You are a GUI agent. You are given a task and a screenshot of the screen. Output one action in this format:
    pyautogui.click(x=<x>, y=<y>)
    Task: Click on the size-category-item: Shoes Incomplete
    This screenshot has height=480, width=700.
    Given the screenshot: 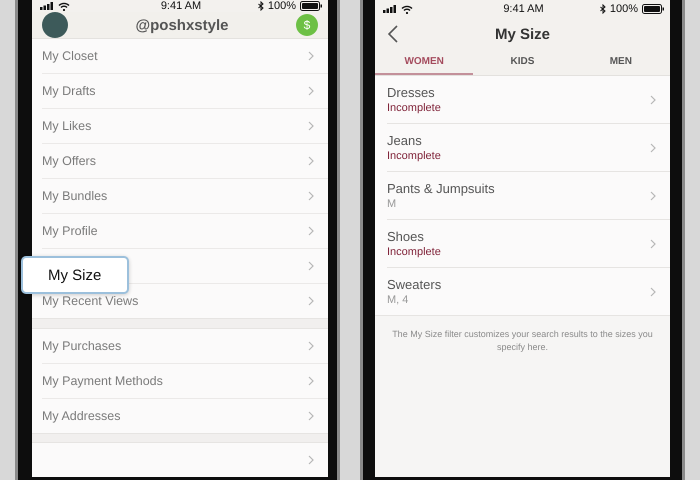 What is the action you would take?
    pyautogui.click(x=528, y=244)
    